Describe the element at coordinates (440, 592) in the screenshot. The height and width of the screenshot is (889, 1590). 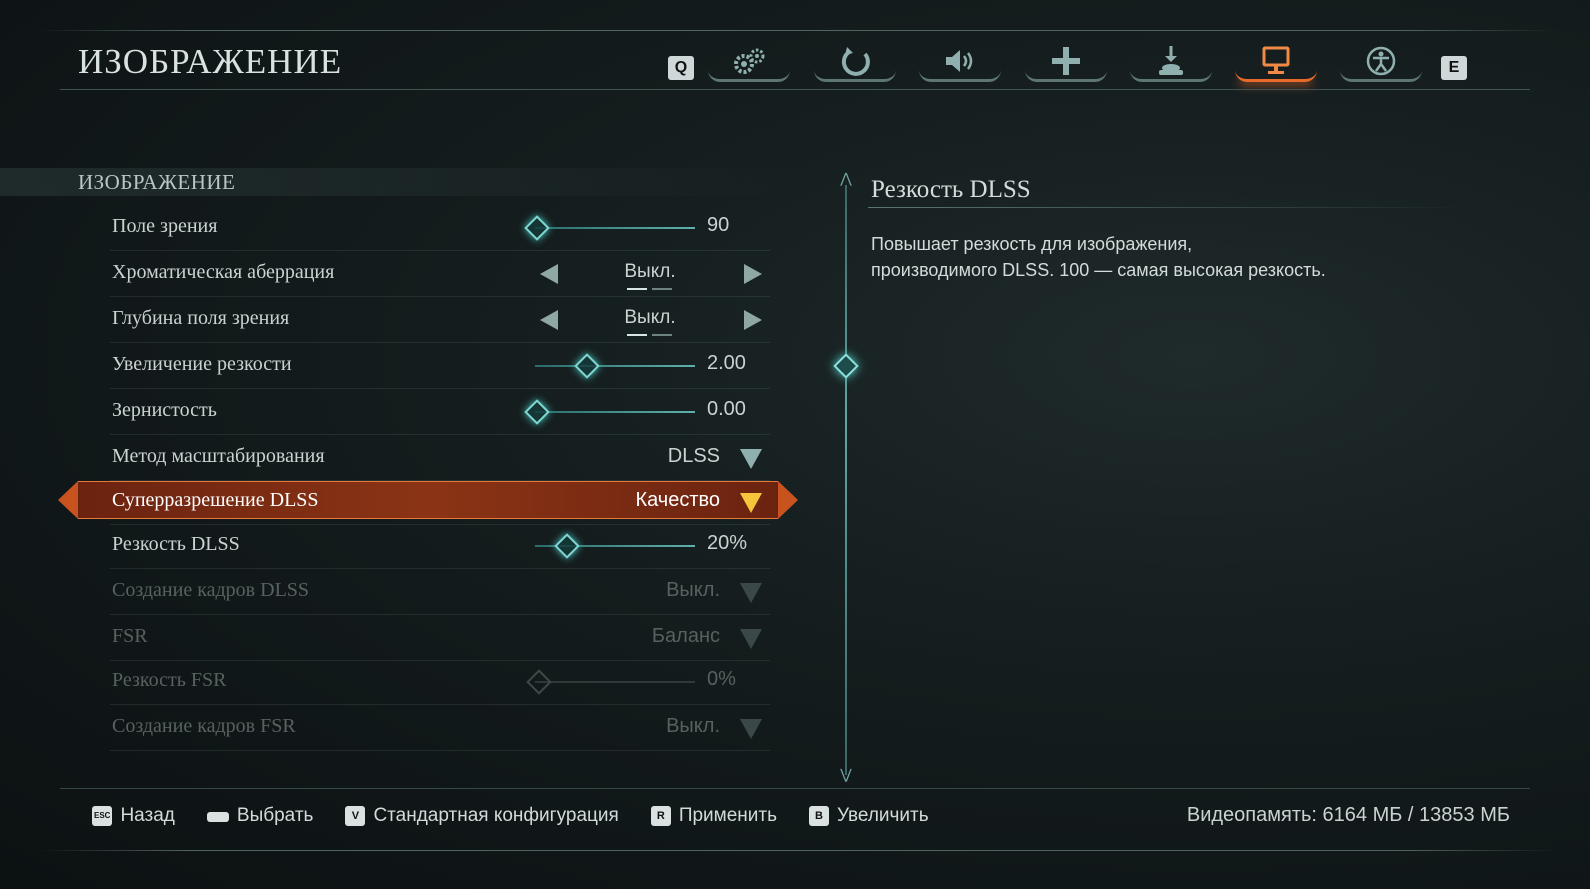
I see `setting-row-dlss-frame-generation: Создание кадров DLSS Выкл.` at that location.